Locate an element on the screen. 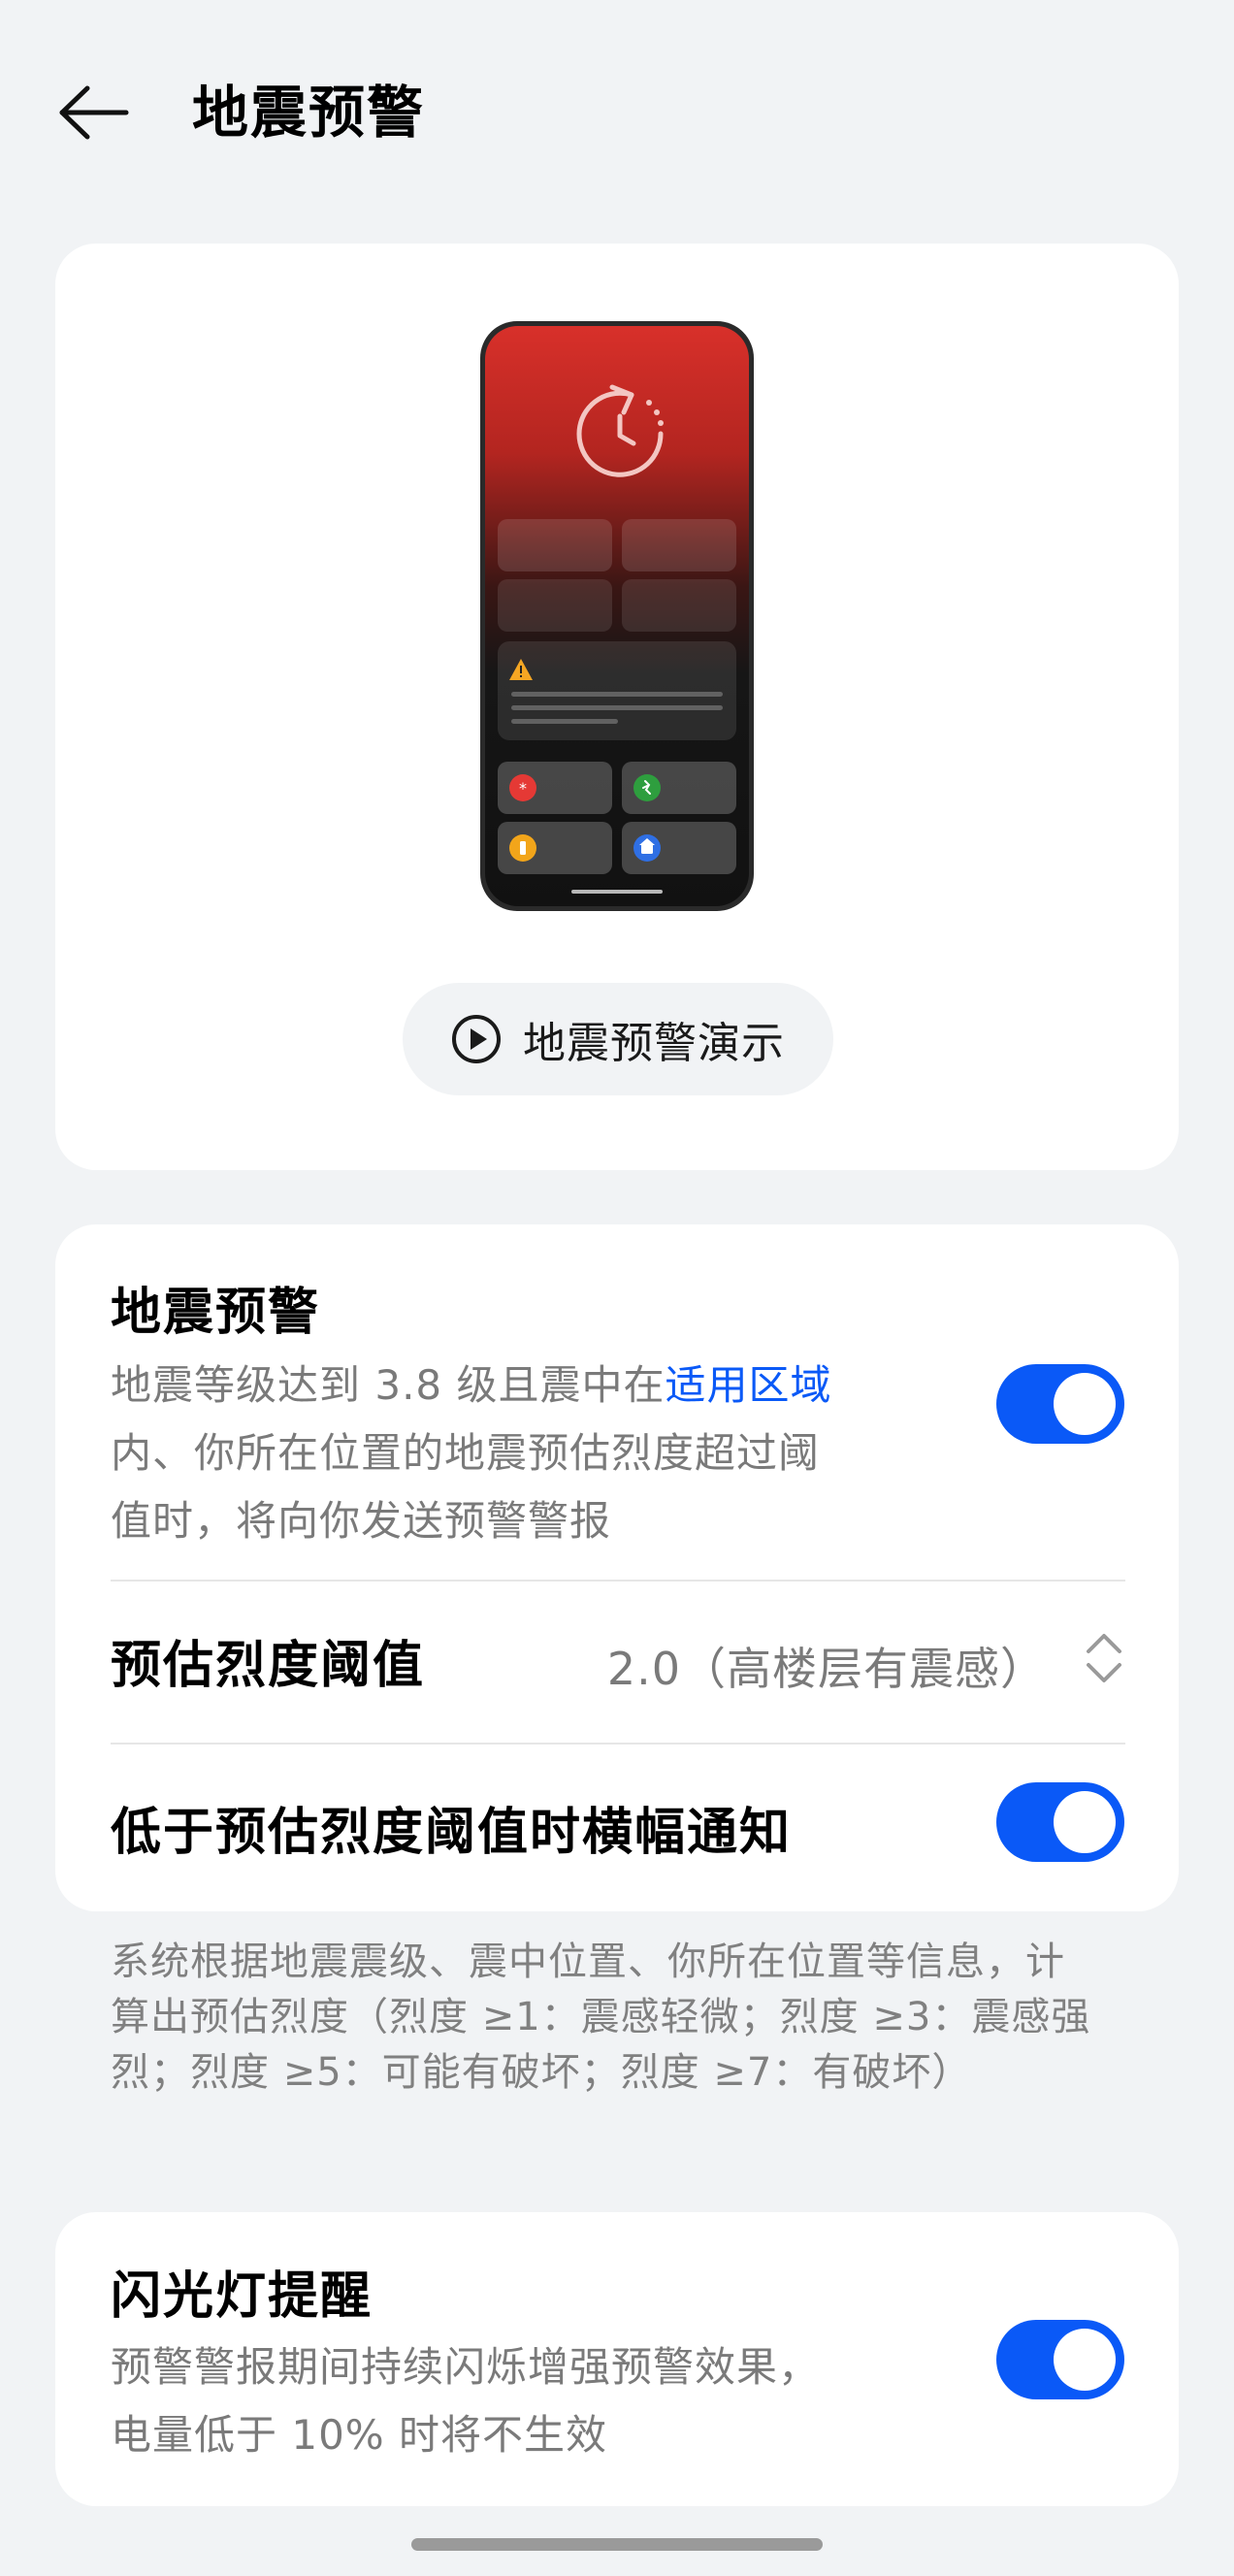 This screenshot has width=1234, height=2576. up-down-chevron-icon is located at coordinates (1104, 1658).